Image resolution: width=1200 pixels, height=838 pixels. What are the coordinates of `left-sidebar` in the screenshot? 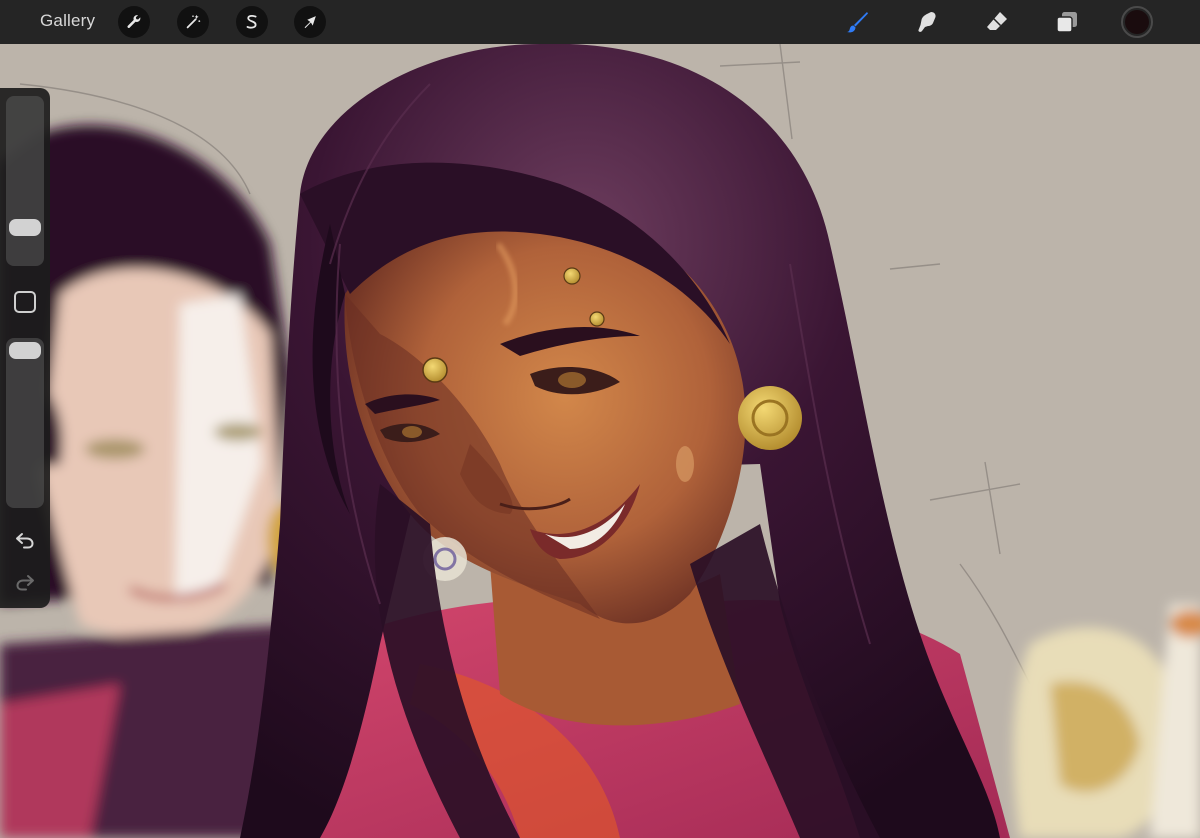 It's located at (25, 348).